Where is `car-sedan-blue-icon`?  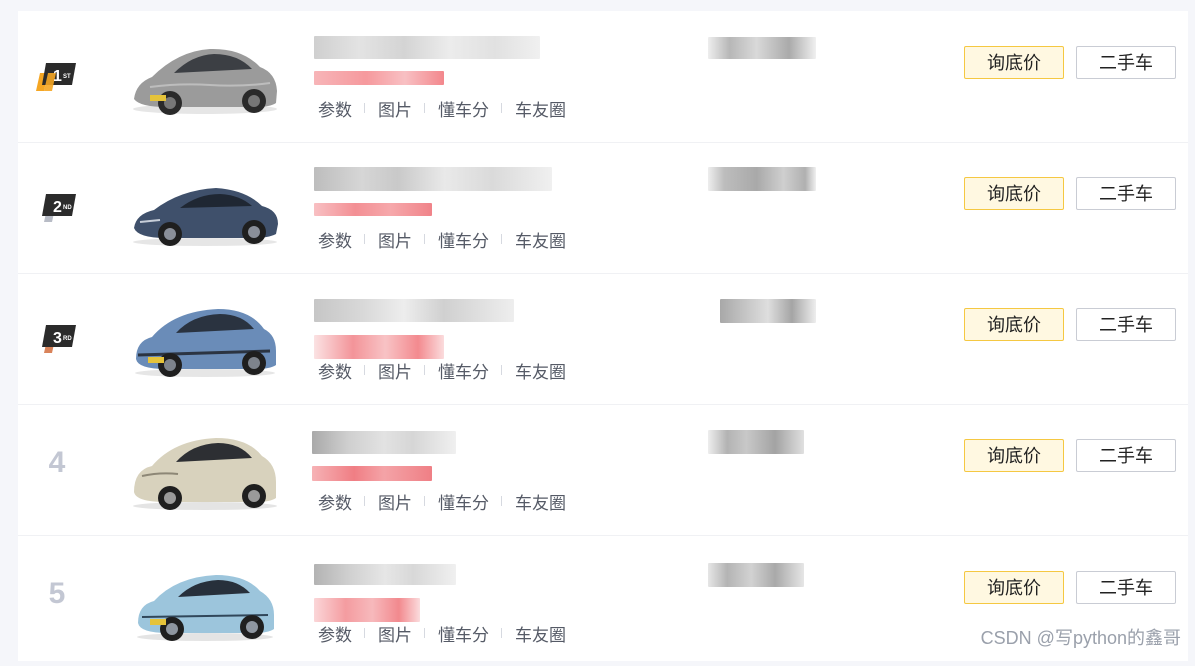 car-sedan-blue-icon is located at coordinates (205, 207).